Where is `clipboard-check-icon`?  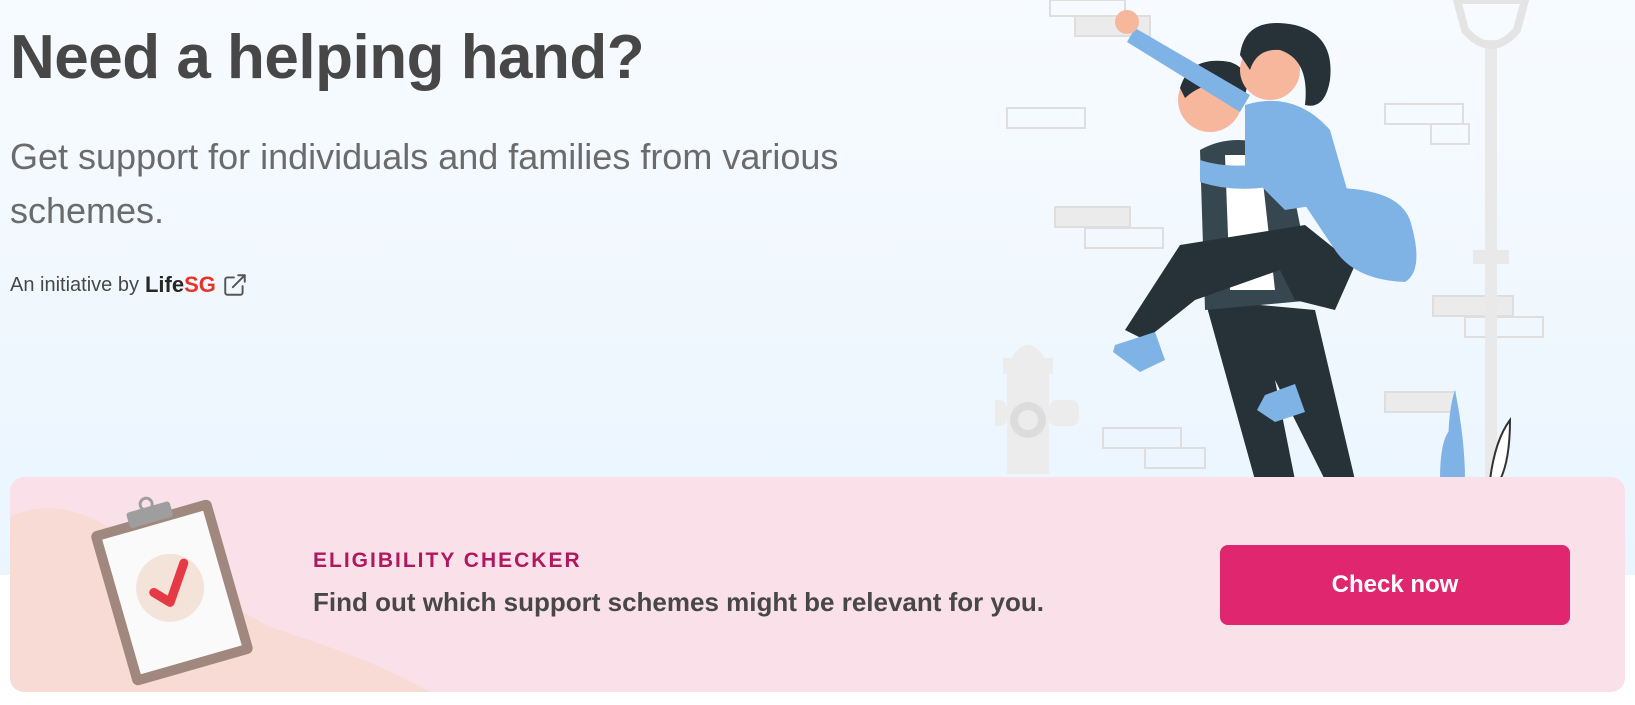
clipboard-check-icon is located at coordinates (172, 591).